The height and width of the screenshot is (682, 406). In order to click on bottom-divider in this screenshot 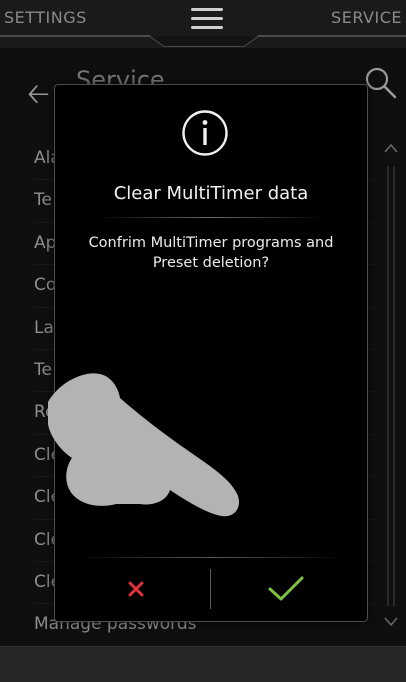, I will do `click(203, 646)`.